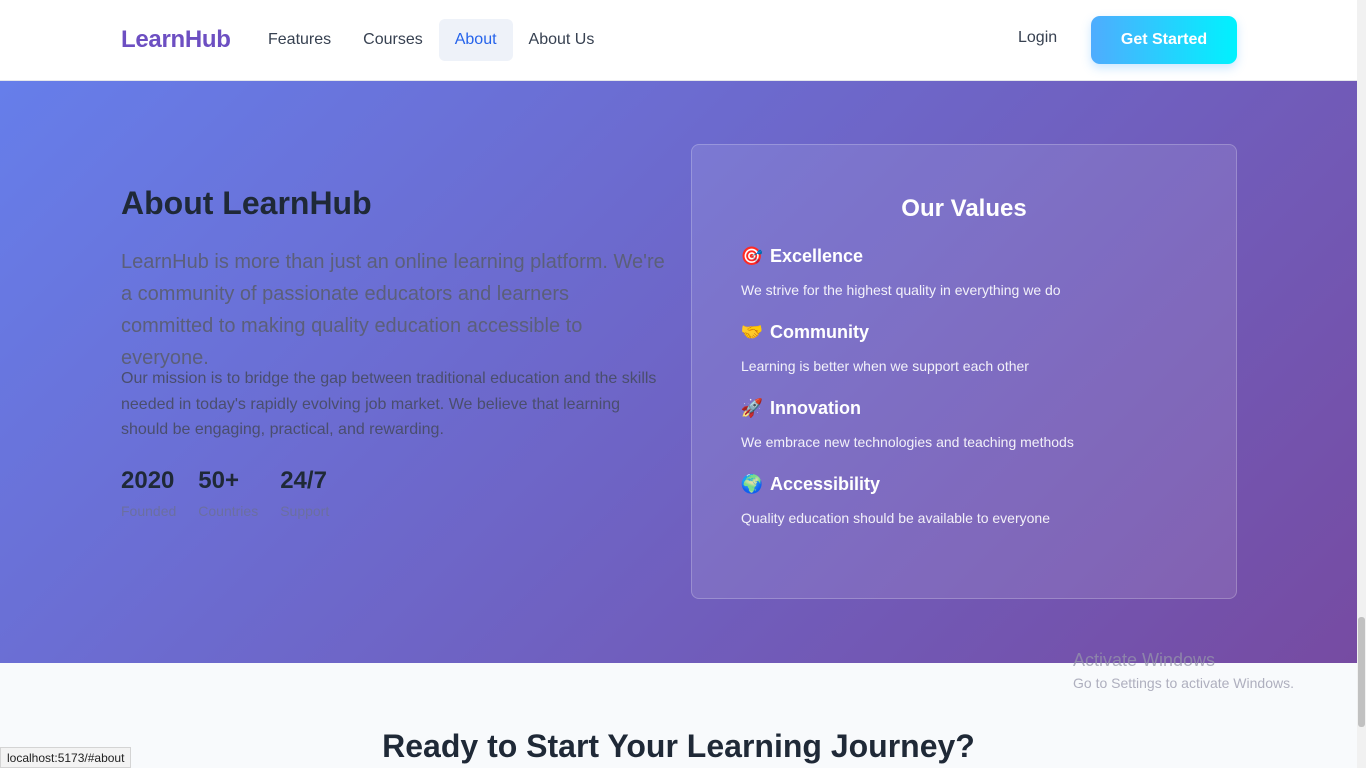  I want to click on nav-link-about: About, so click(475, 40).